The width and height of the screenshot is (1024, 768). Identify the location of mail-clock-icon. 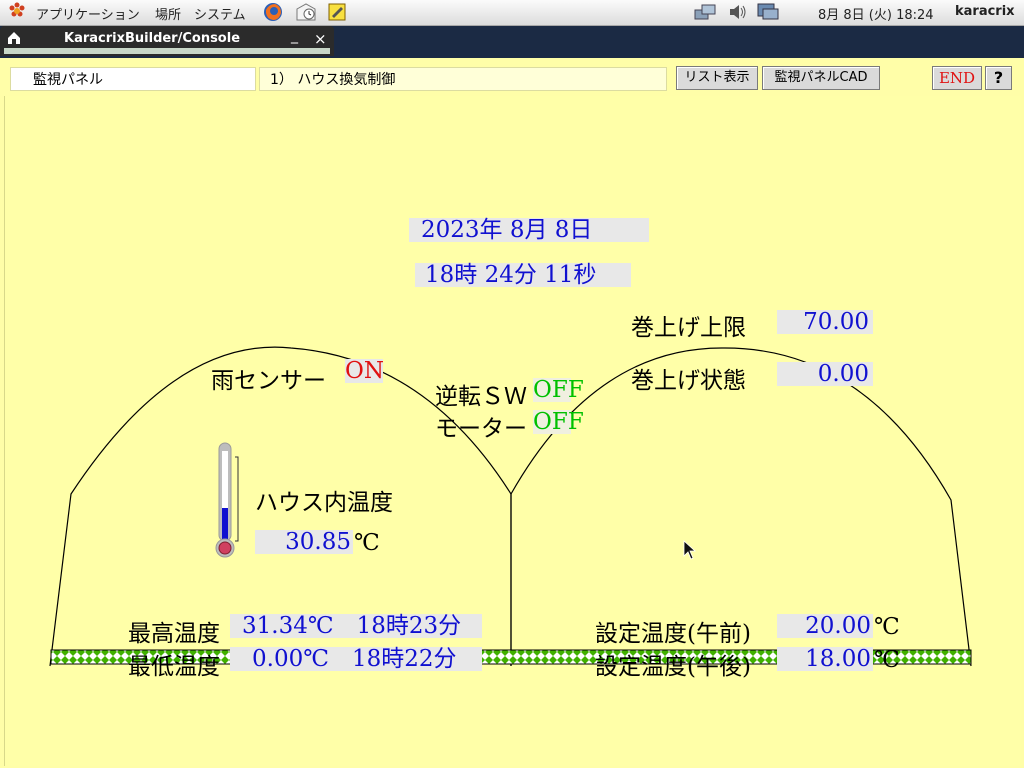
(306, 14).